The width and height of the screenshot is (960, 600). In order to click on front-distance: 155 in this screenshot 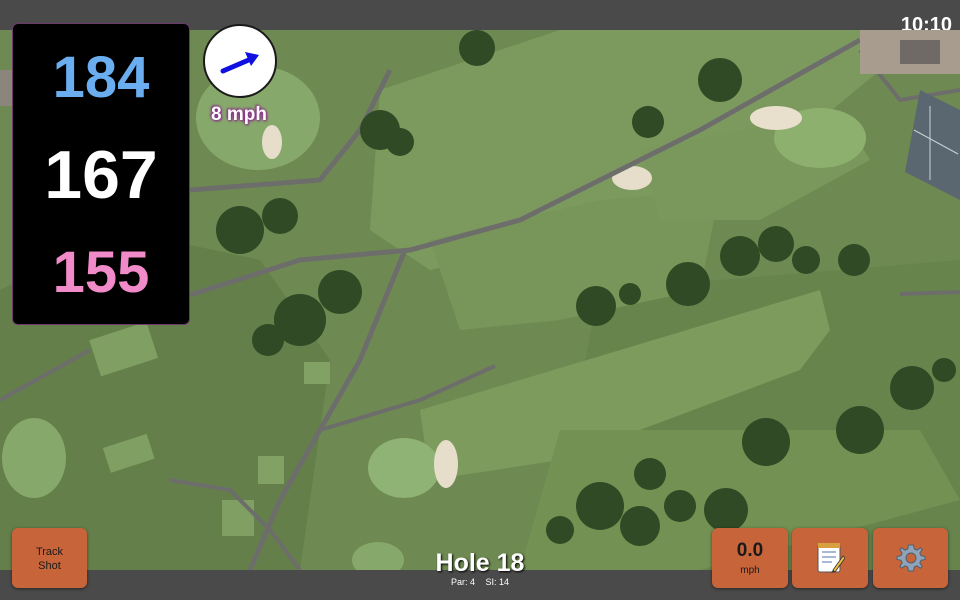, I will do `click(101, 272)`.